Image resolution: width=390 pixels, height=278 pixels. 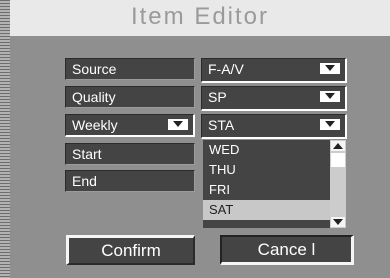 I want to click on source-label: Source, so click(x=130, y=69).